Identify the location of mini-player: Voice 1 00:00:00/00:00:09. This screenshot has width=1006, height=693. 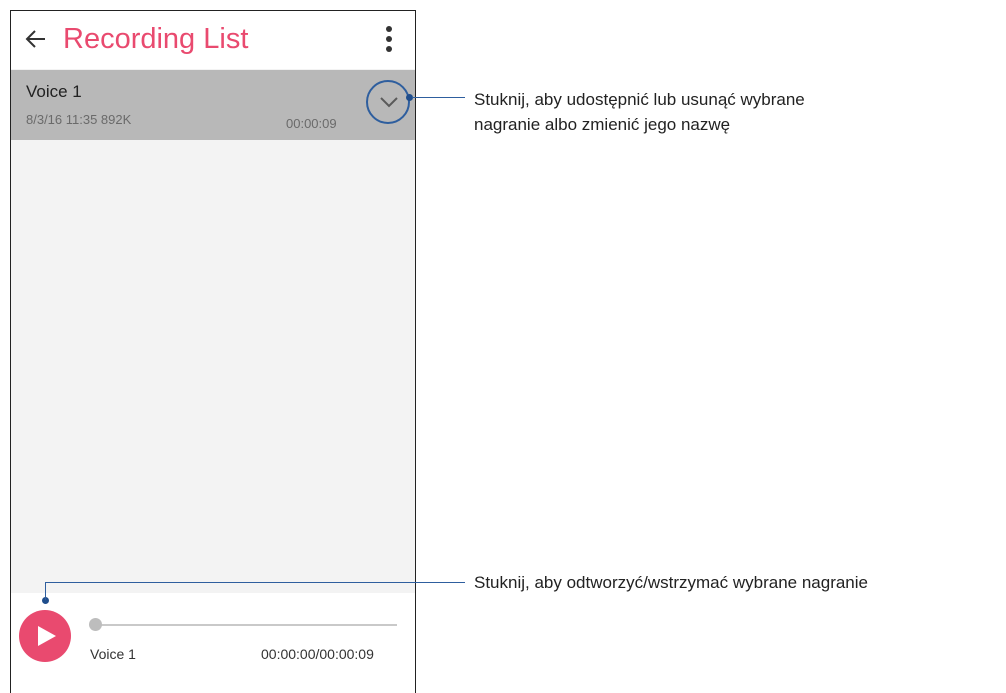
(213, 643).